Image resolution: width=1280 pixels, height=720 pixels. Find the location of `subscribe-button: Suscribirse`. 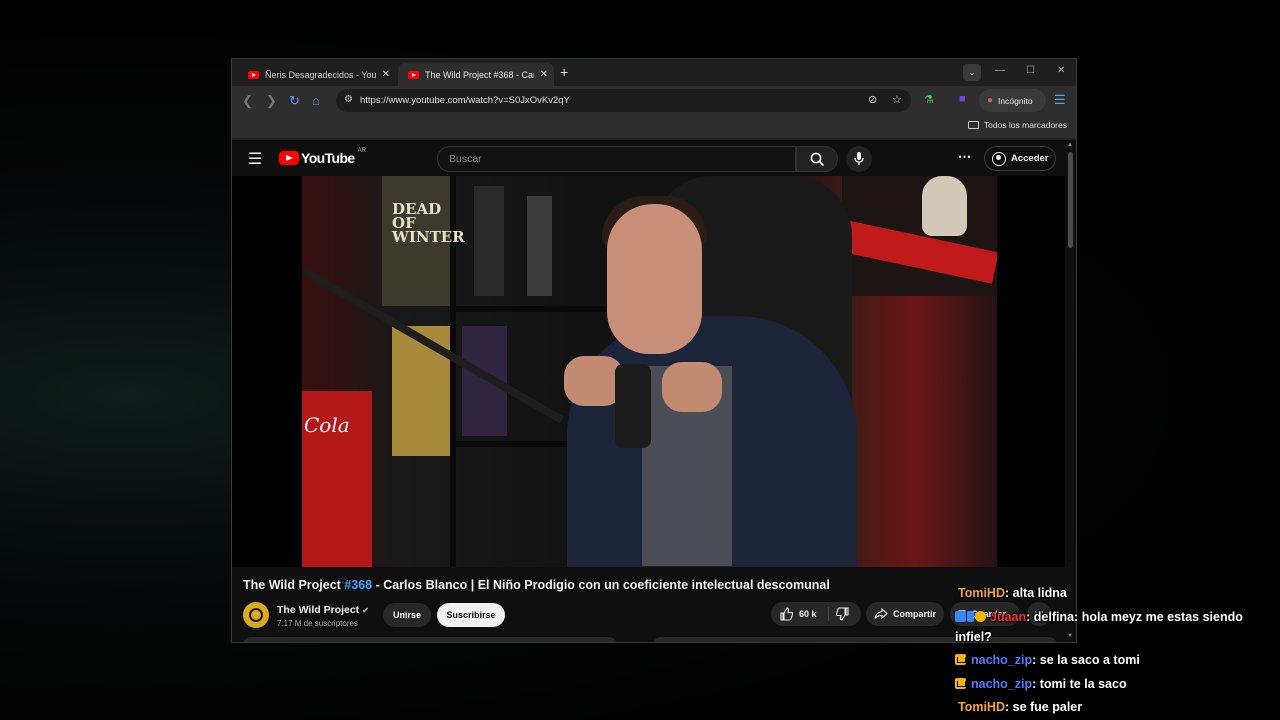

subscribe-button: Suscribirse is located at coordinates (471, 615).